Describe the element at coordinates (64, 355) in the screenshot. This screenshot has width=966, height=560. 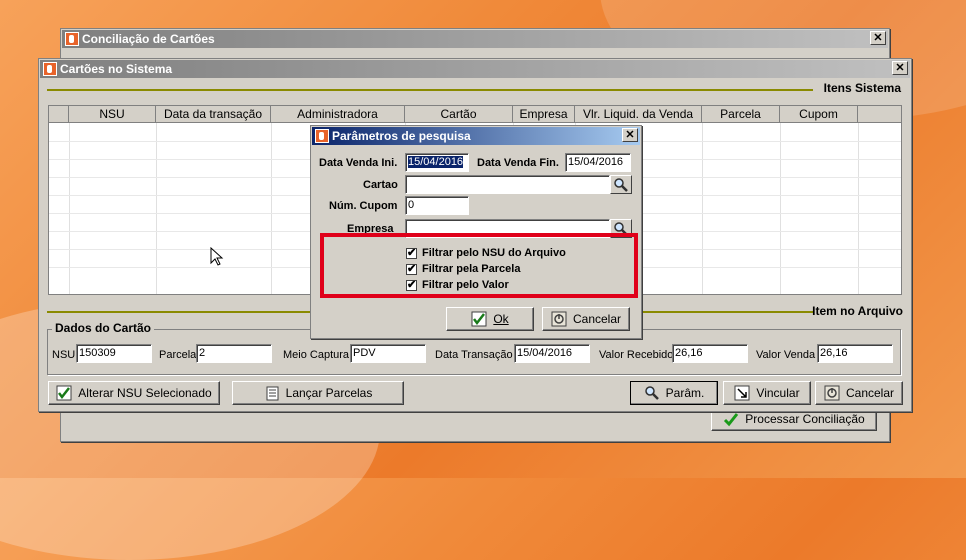
I see `nsu-label: NSU` at that location.